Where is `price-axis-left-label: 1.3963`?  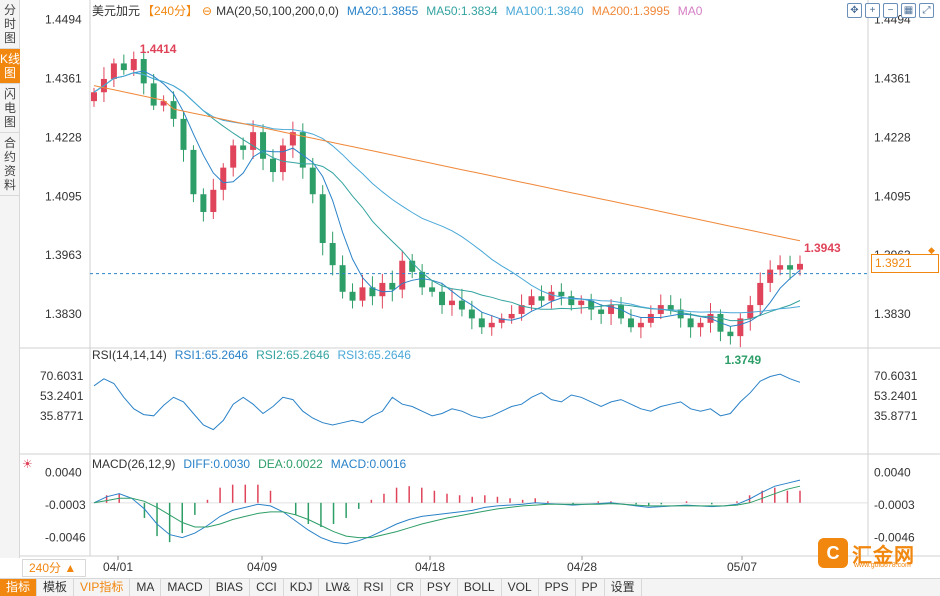 price-axis-left-label: 1.3963 is located at coordinates (63, 255).